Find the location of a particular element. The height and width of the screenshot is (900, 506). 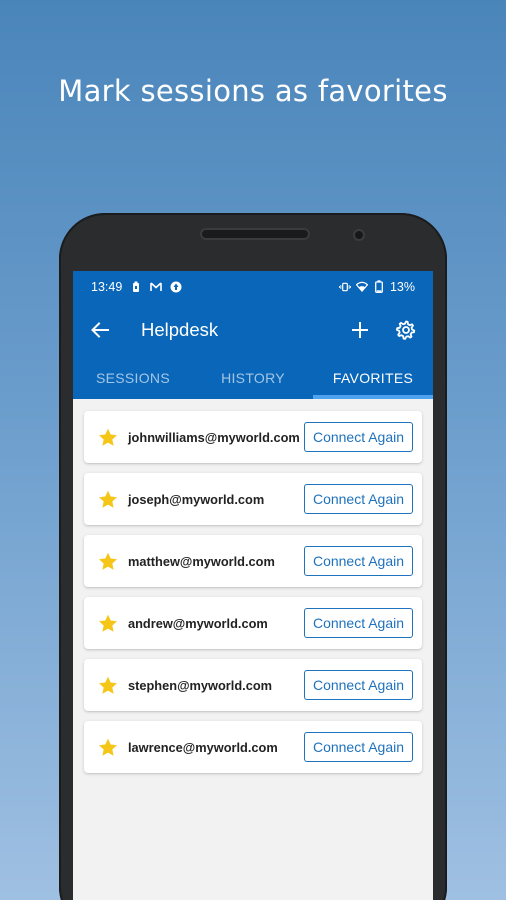

gmail-icon is located at coordinates (156, 287).